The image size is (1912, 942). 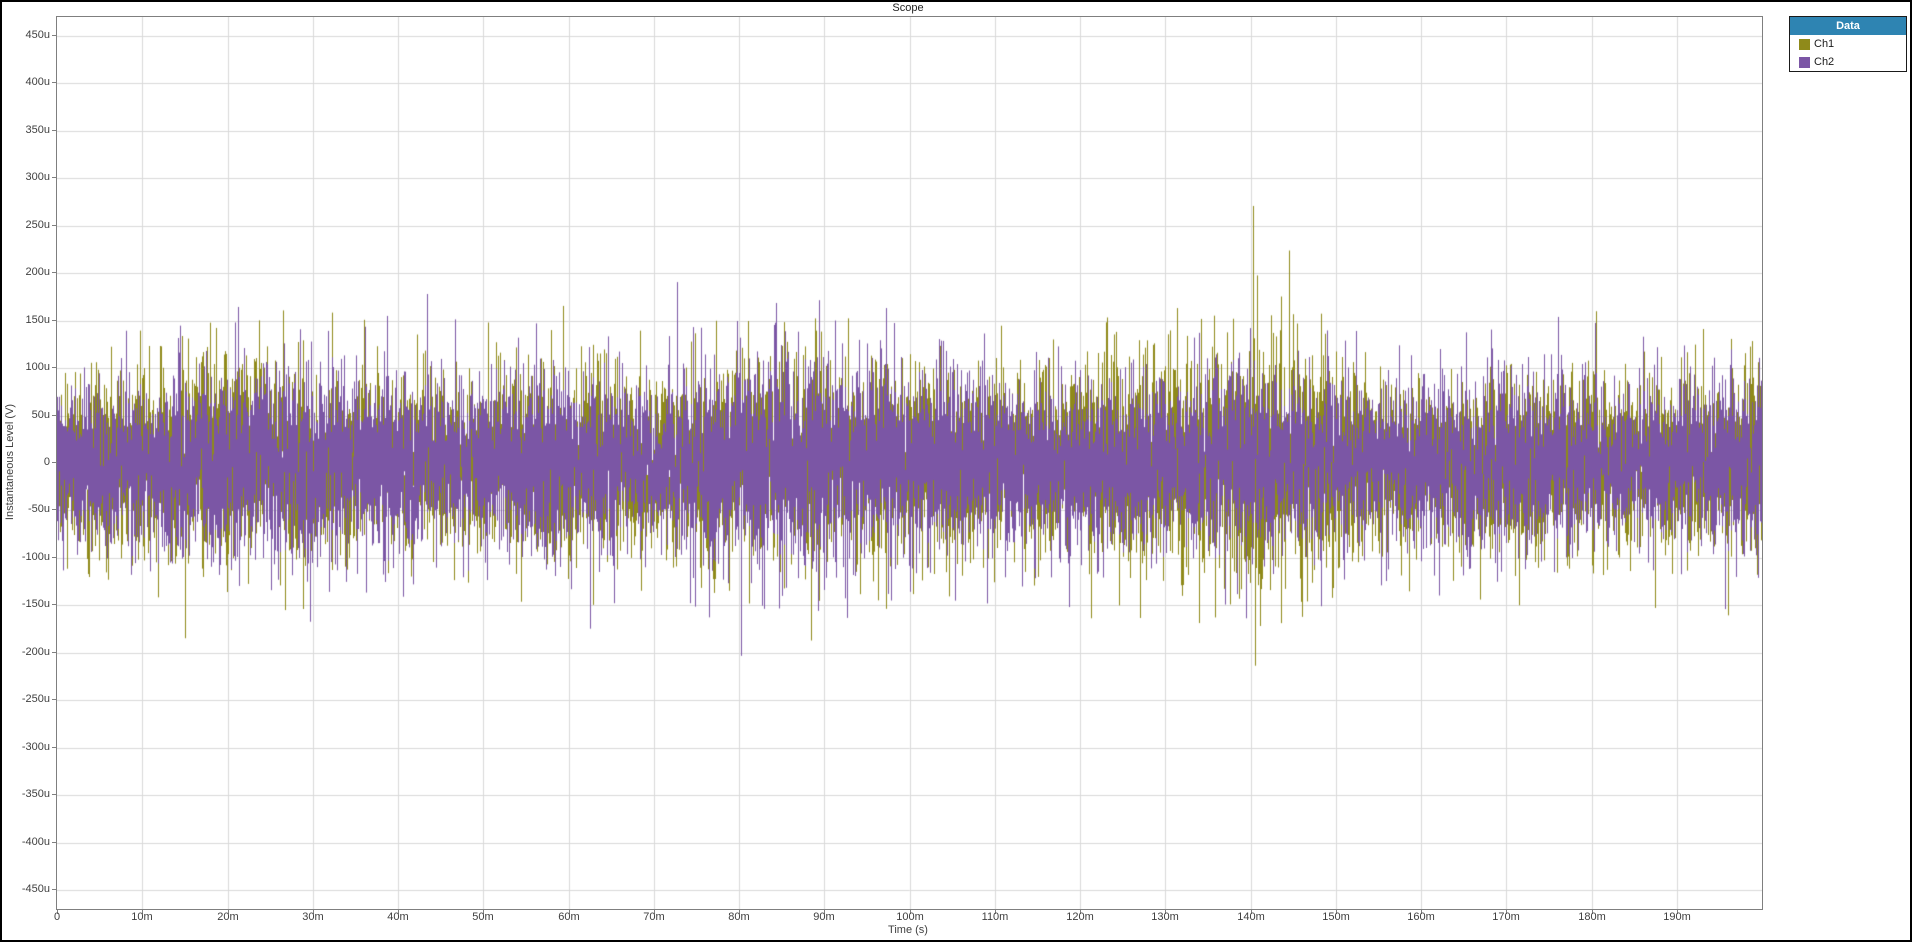 I want to click on x-tick-label: 180m, so click(x=1592, y=917).